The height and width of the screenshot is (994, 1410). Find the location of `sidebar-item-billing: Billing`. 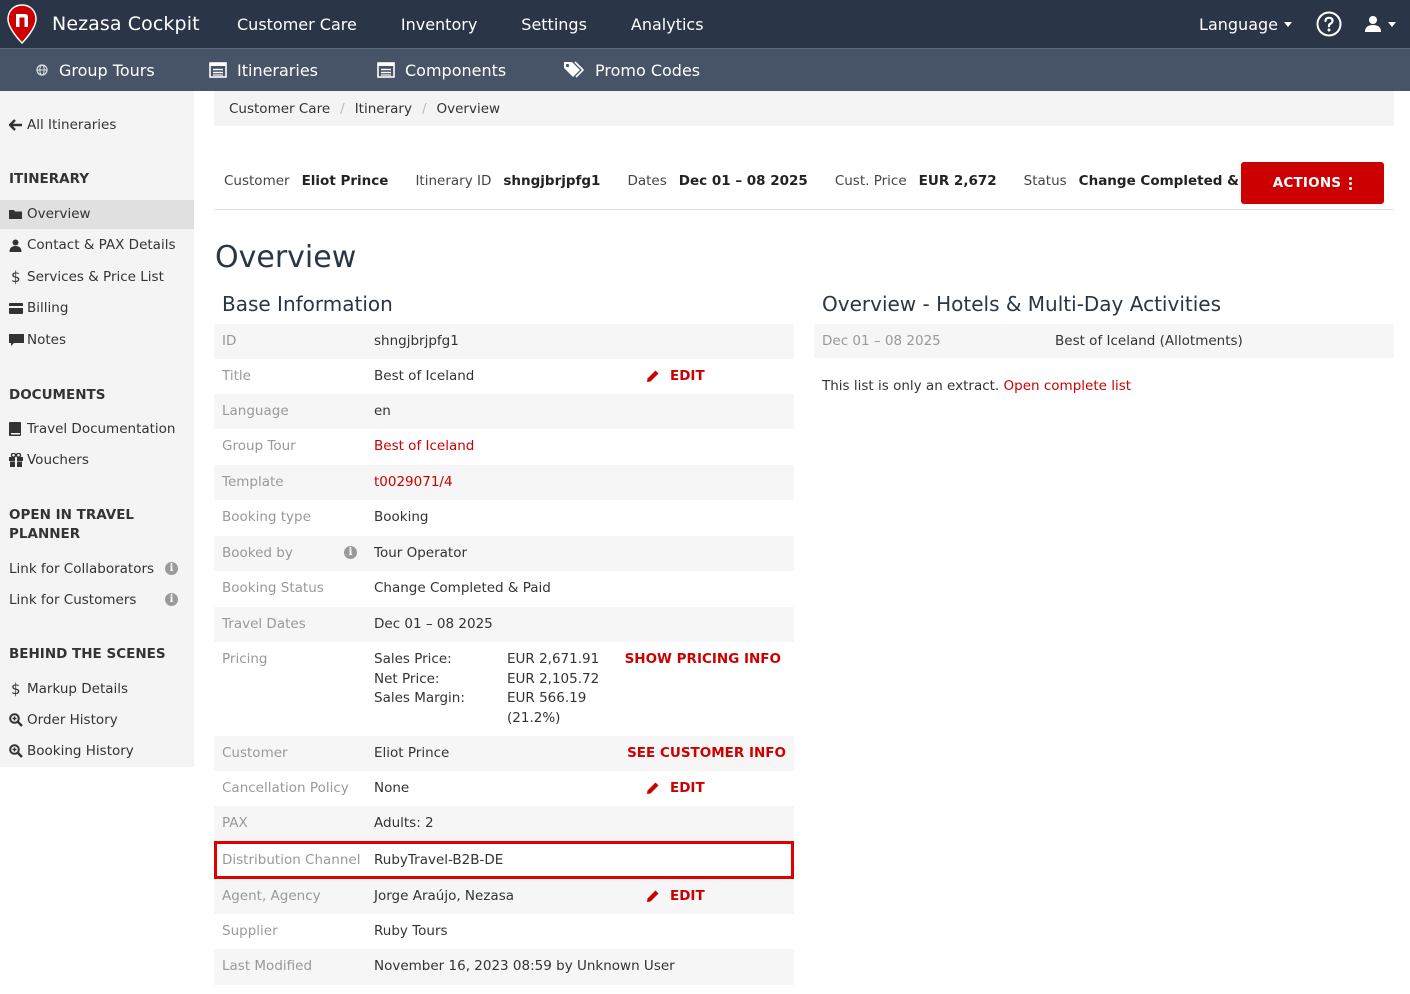

sidebar-item-billing: Billing is located at coordinates (38, 308).